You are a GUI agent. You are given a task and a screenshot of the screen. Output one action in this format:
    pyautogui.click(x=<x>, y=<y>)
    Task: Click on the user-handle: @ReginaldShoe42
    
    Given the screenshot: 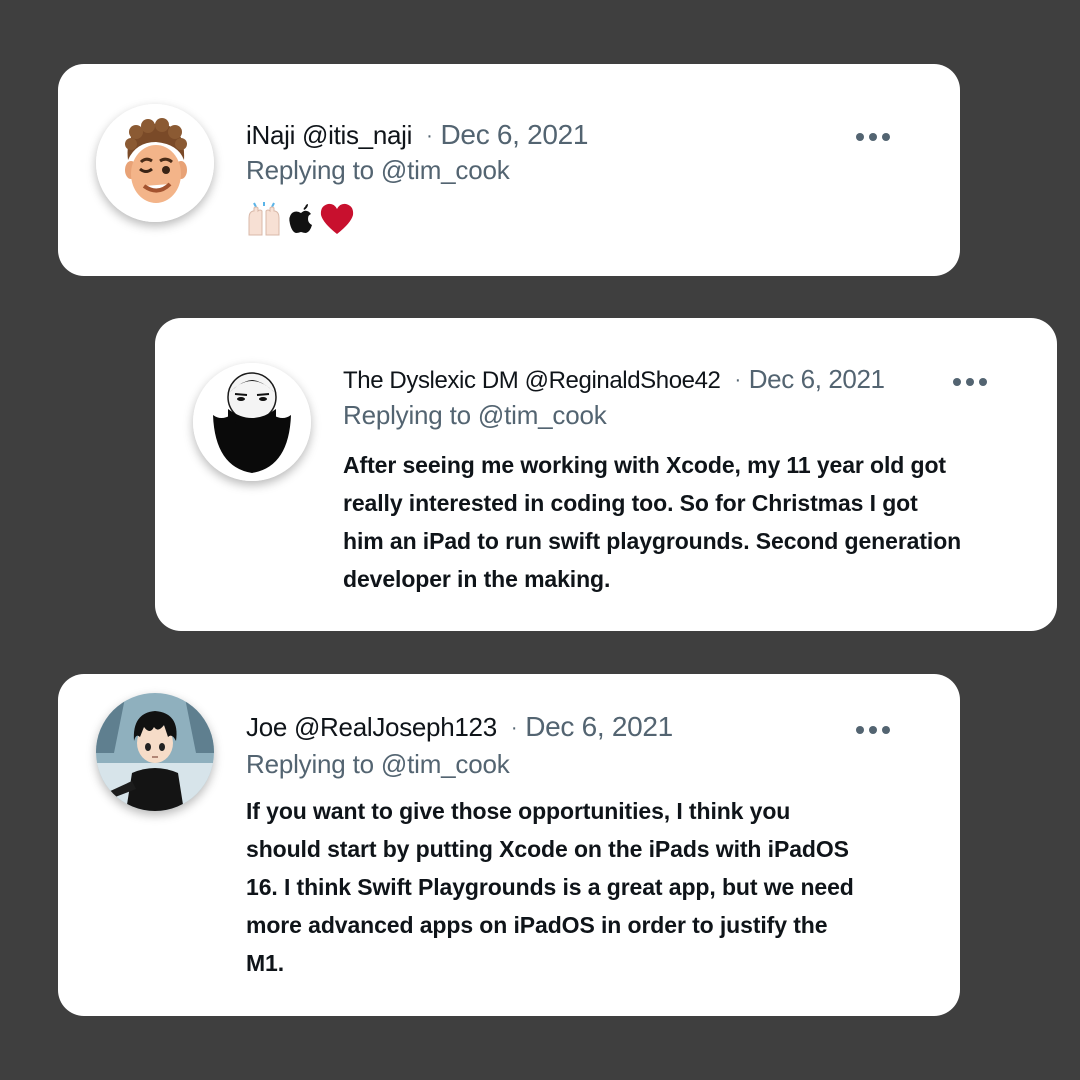 What is the action you would take?
    pyautogui.click(x=623, y=380)
    